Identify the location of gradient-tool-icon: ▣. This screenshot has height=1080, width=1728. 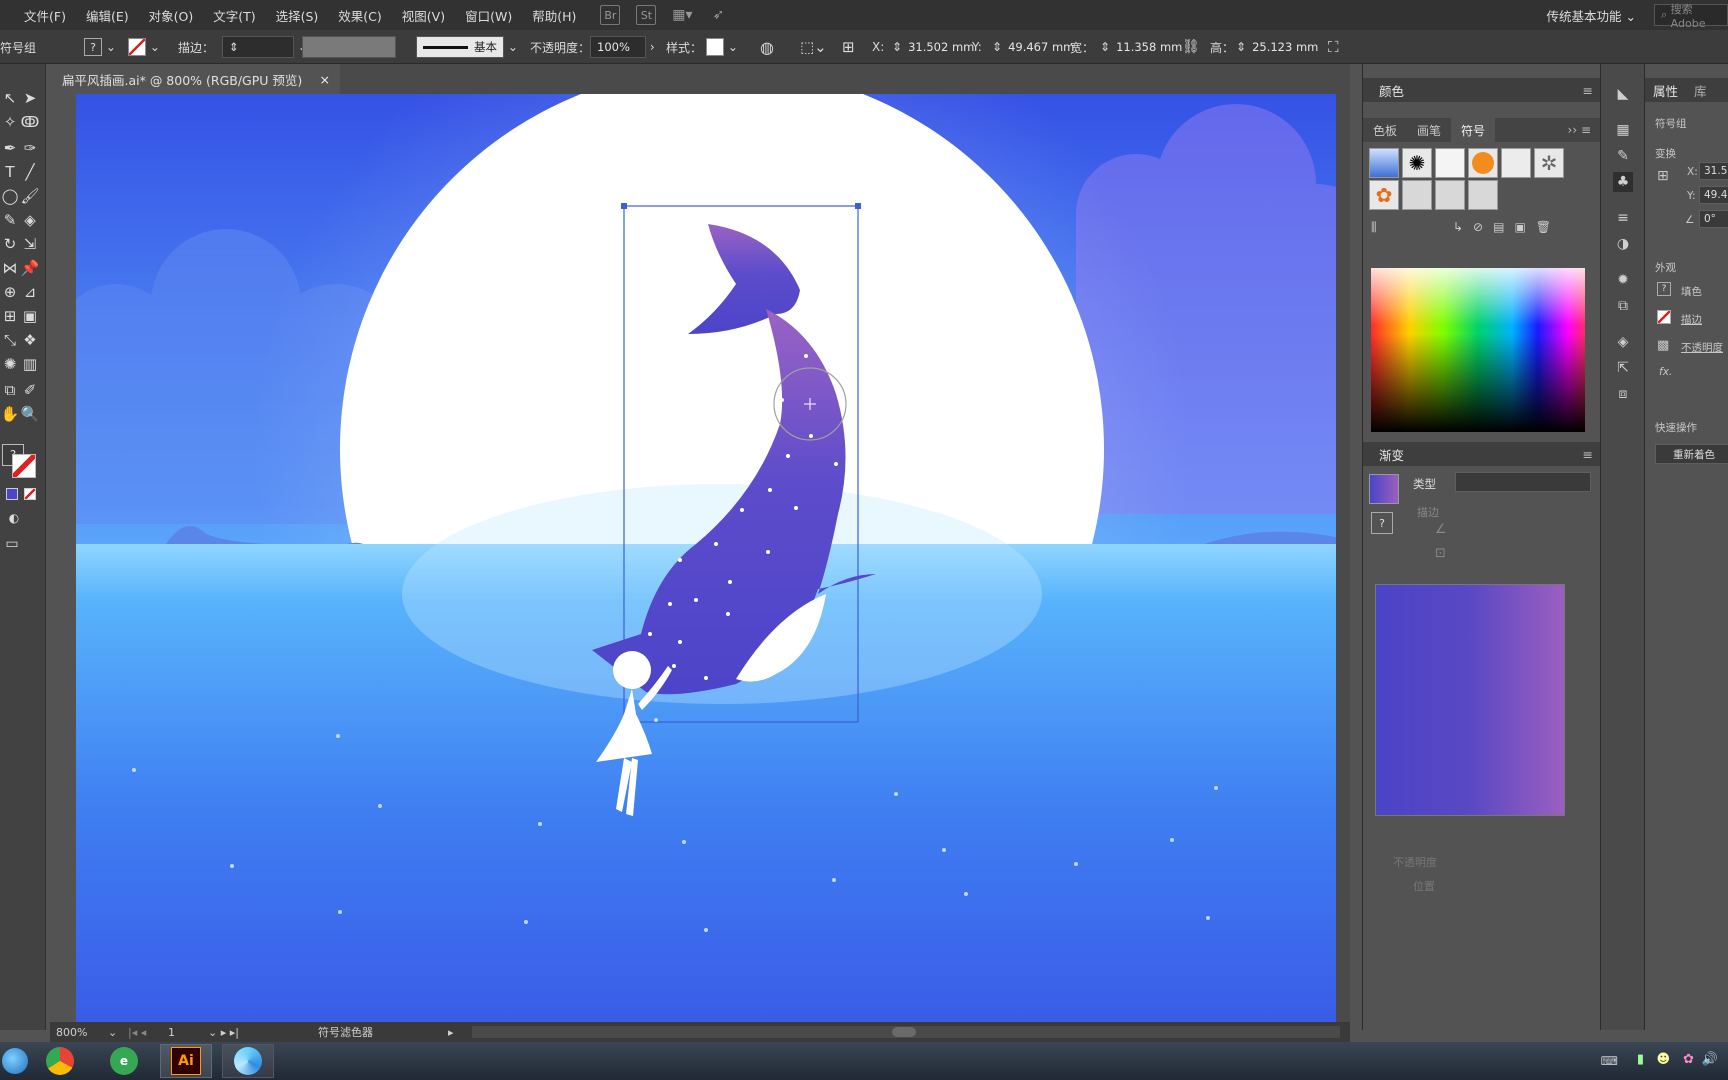
(30, 316).